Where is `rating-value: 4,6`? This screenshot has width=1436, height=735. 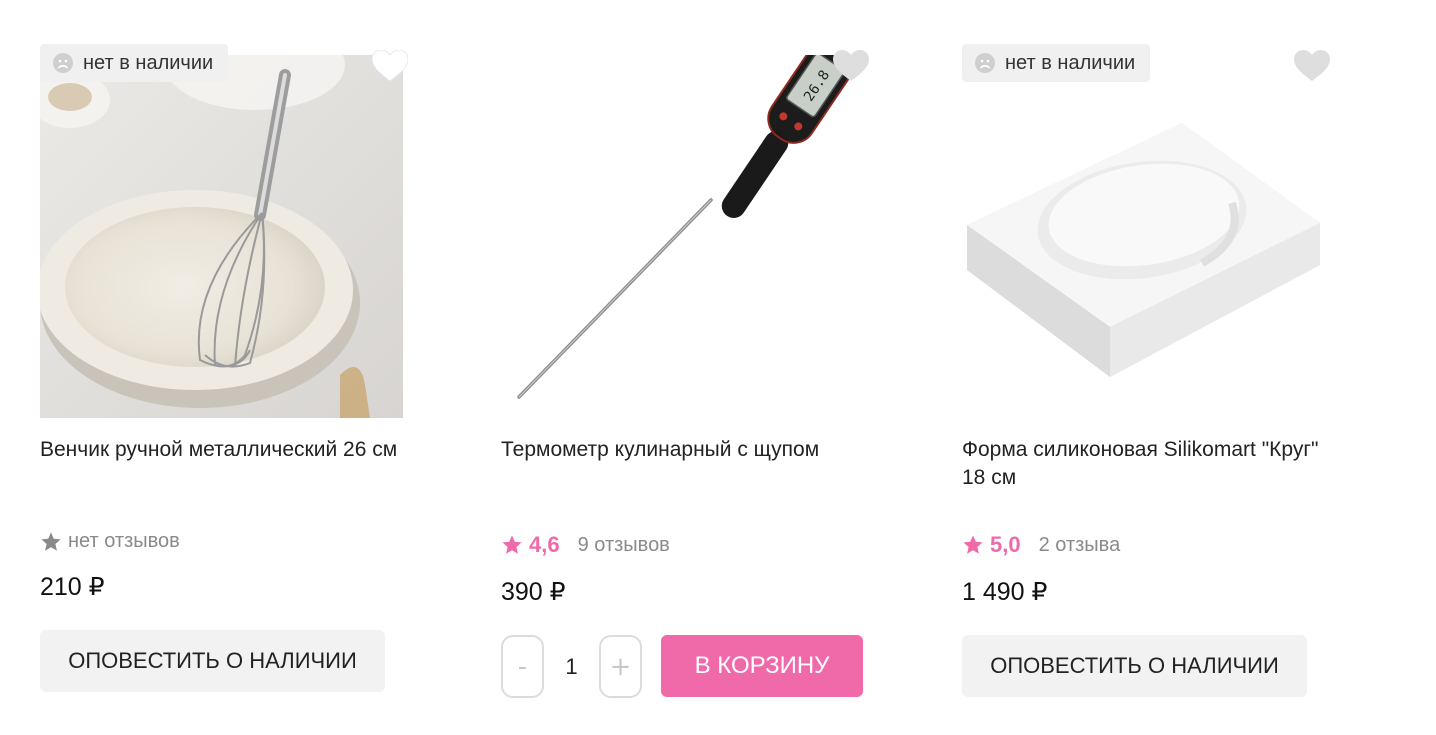 rating-value: 4,6 is located at coordinates (544, 544).